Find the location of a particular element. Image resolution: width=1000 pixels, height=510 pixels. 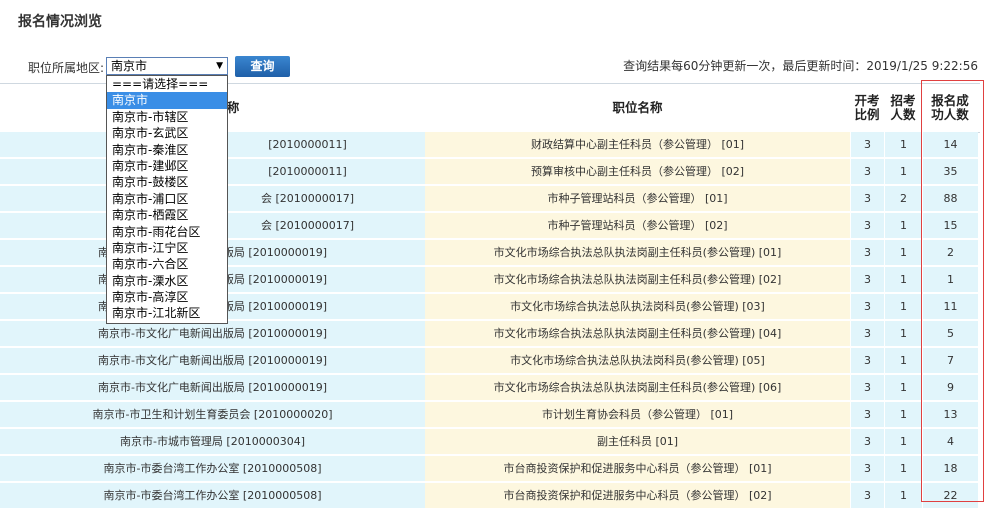

update-note: 查询结果每60分钟更新一次，最后更新时间：2019/1/25 9:22:56 is located at coordinates (800, 66).